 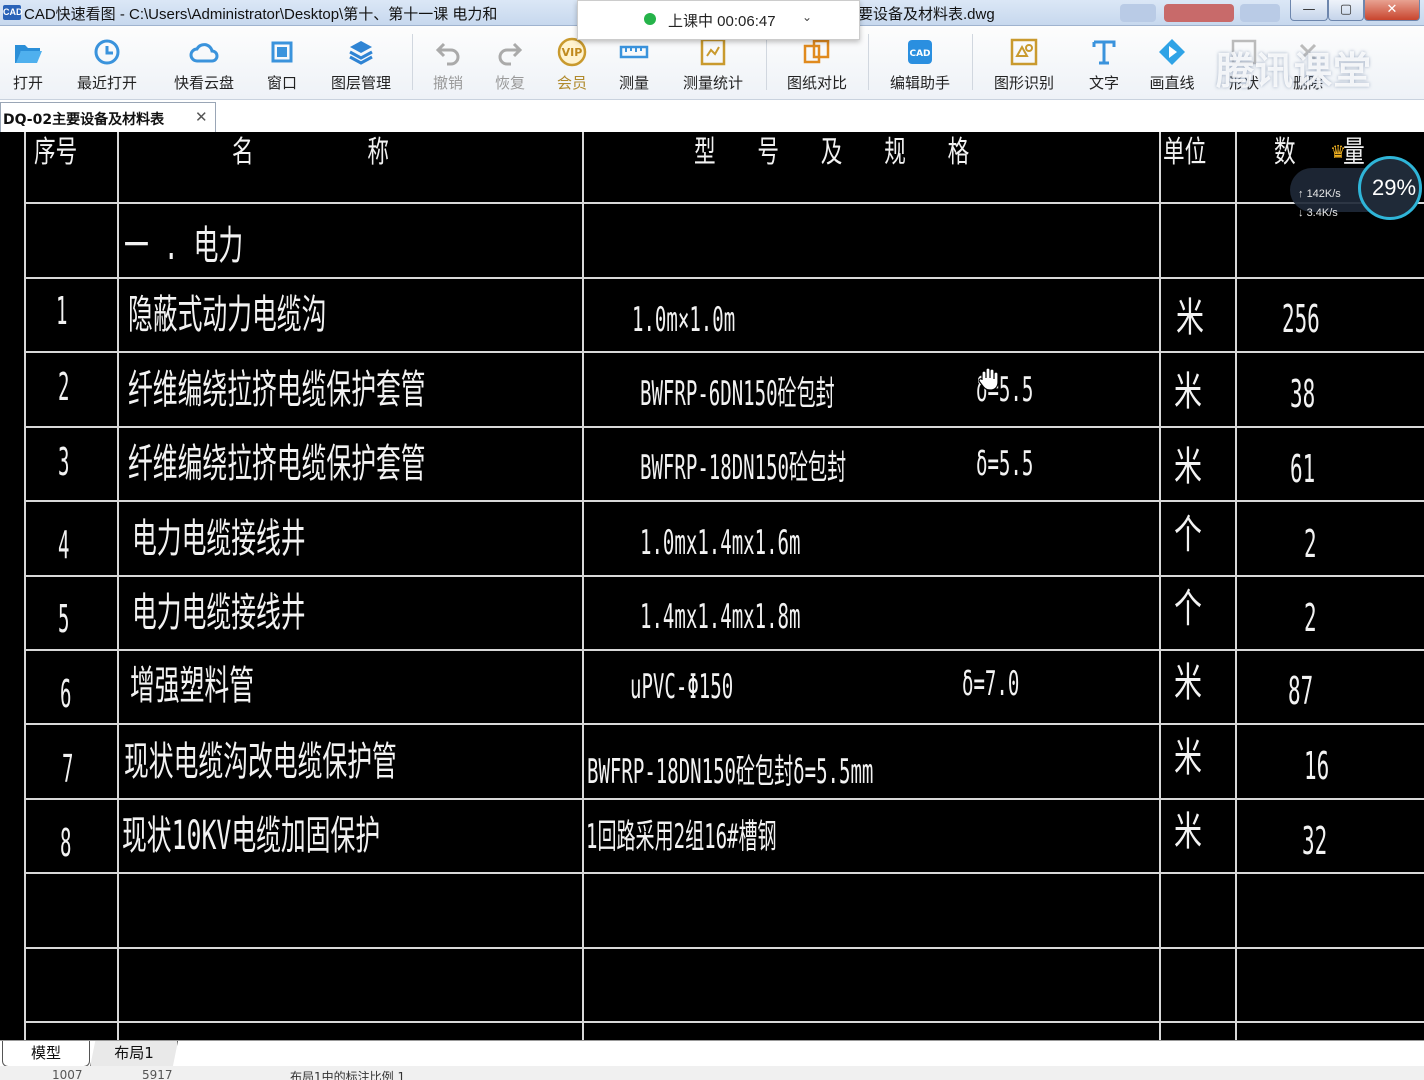 I want to click on cloud-label: 快看云盘, so click(x=203, y=83).